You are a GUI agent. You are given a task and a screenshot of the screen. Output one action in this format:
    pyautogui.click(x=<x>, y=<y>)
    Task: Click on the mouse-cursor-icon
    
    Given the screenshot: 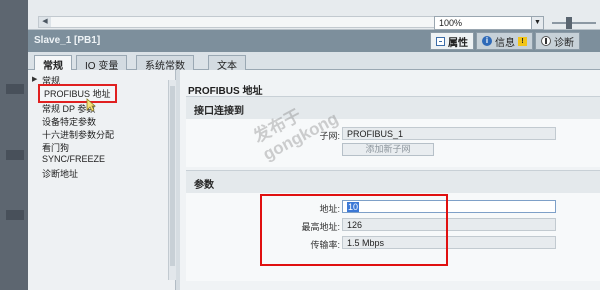 What is the action you would take?
    pyautogui.click(x=91, y=105)
    